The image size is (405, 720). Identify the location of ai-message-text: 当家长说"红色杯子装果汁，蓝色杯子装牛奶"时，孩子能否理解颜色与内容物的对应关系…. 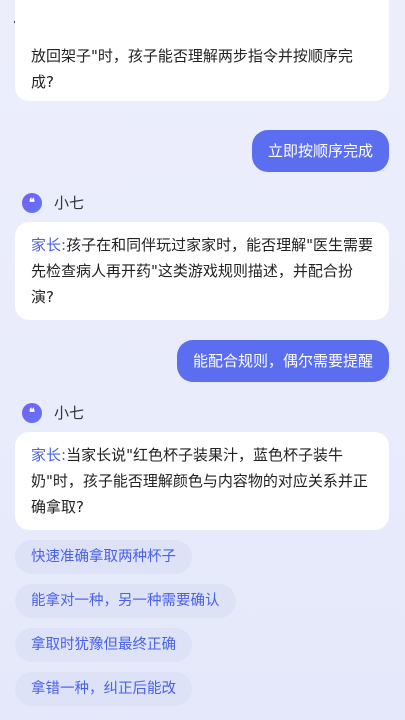
(199, 481).